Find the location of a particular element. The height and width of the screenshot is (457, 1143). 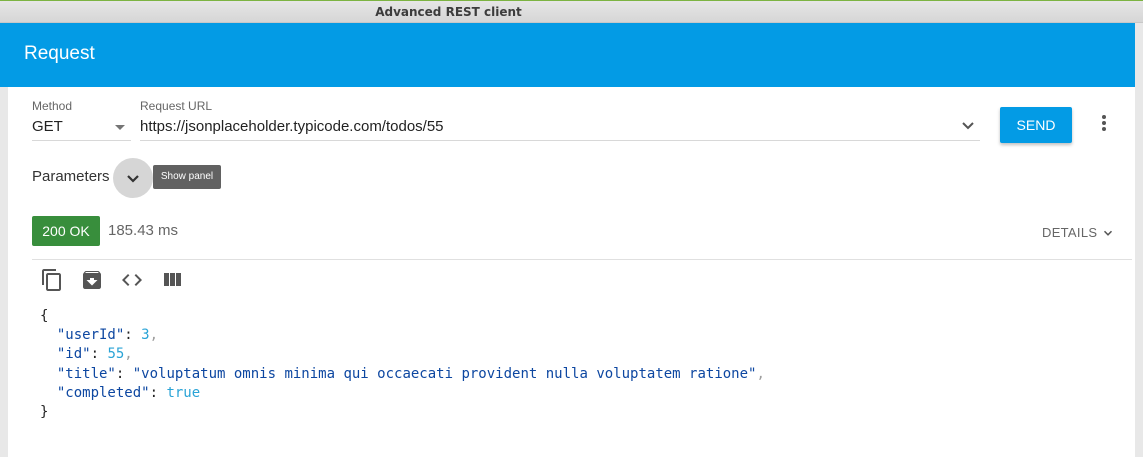

parameters-toggle-button is located at coordinates (133, 178).